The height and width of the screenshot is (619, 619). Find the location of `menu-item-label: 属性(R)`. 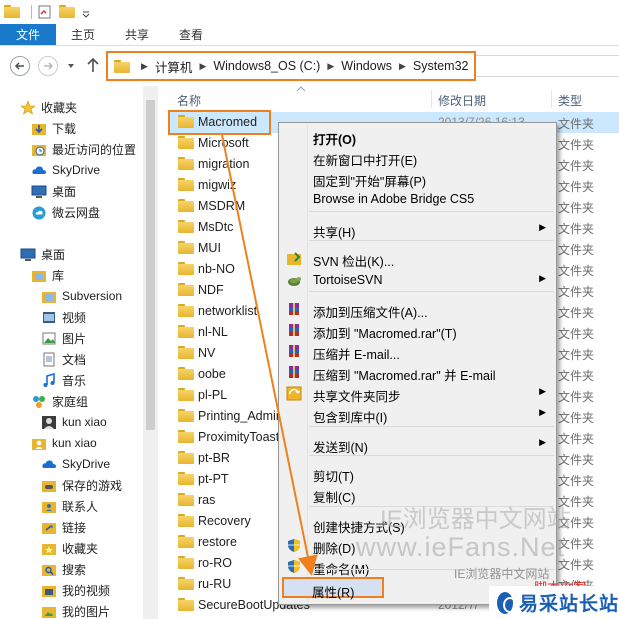

menu-item-label: 属性(R) is located at coordinates (333, 593).